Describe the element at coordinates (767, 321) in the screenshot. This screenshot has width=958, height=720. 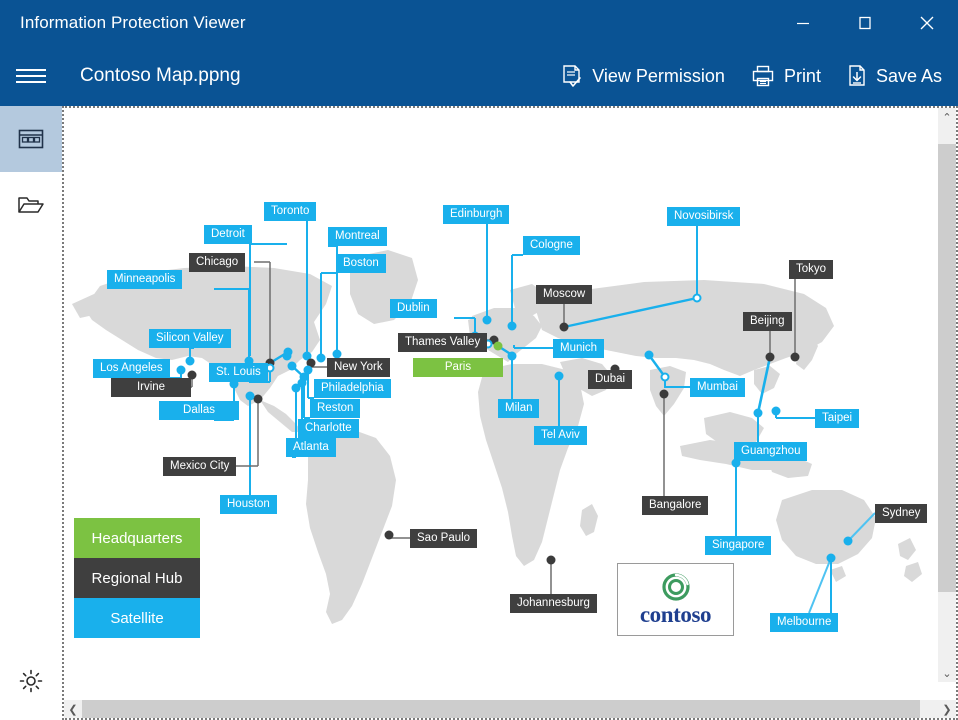
I see `map-label-beijing: Beijing` at that location.